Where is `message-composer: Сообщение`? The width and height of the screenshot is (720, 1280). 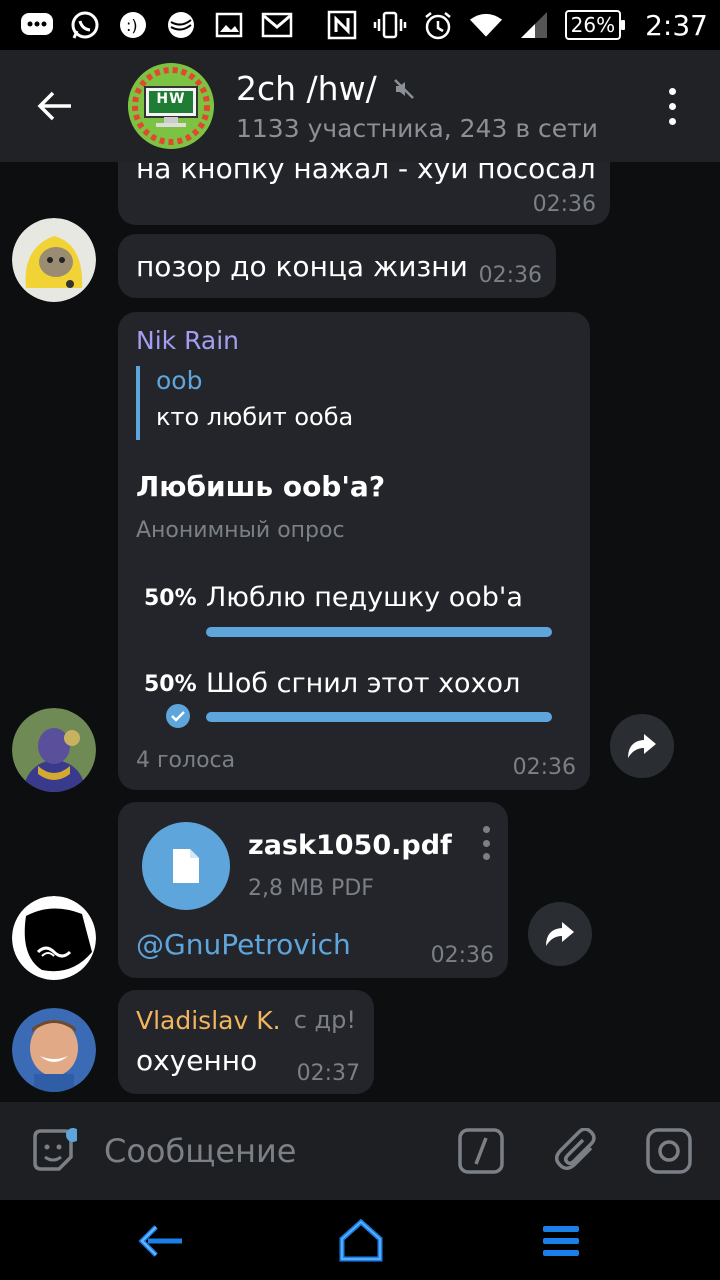
message-composer: Сообщение is located at coordinates (360, 1151).